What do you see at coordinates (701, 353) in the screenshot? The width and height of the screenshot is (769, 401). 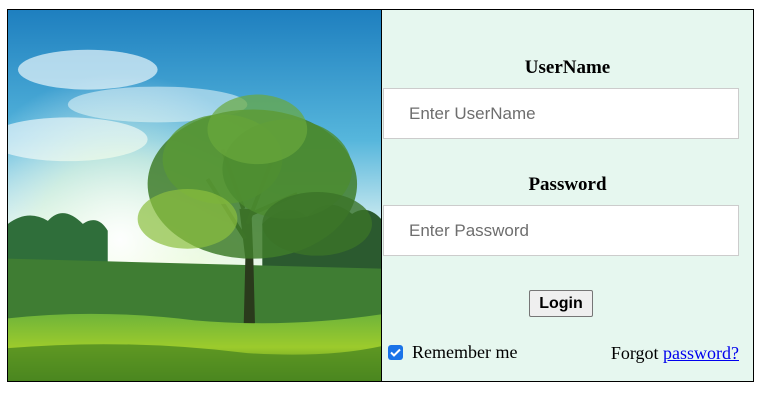 I see `forgot-password-link: password?` at bounding box center [701, 353].